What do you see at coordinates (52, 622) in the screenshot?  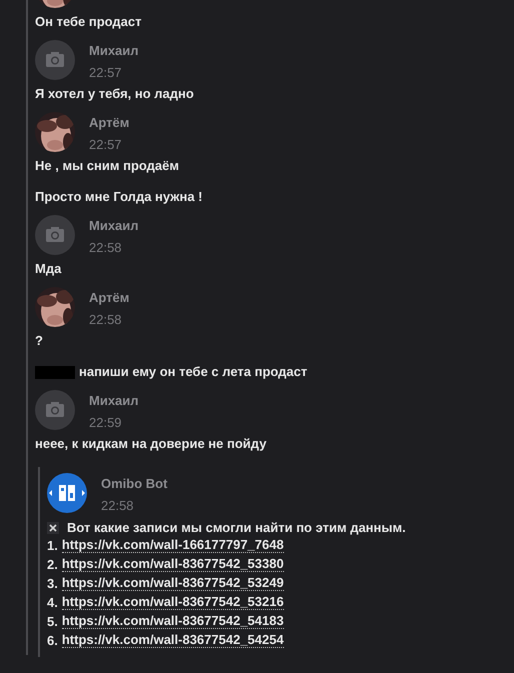 I see `list-number: 5.` at bounding box center [52, 622].